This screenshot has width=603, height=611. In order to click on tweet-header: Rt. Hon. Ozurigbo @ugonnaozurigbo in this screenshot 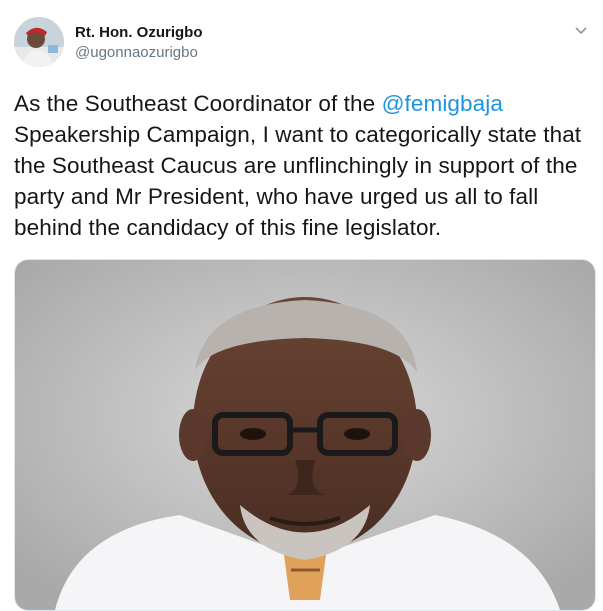, I will do `click(301, 42)`.